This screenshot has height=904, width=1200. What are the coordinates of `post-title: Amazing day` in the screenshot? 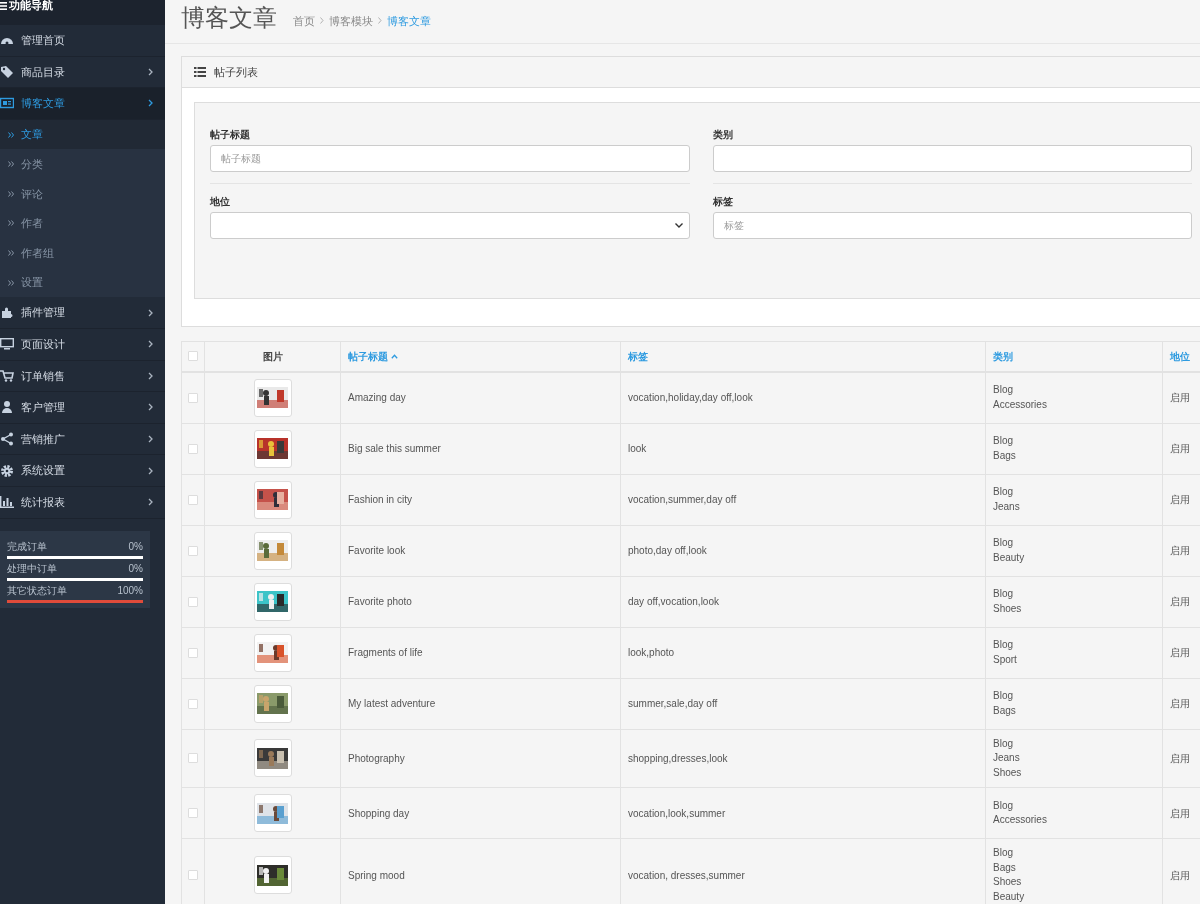 It's located at (377, 397).